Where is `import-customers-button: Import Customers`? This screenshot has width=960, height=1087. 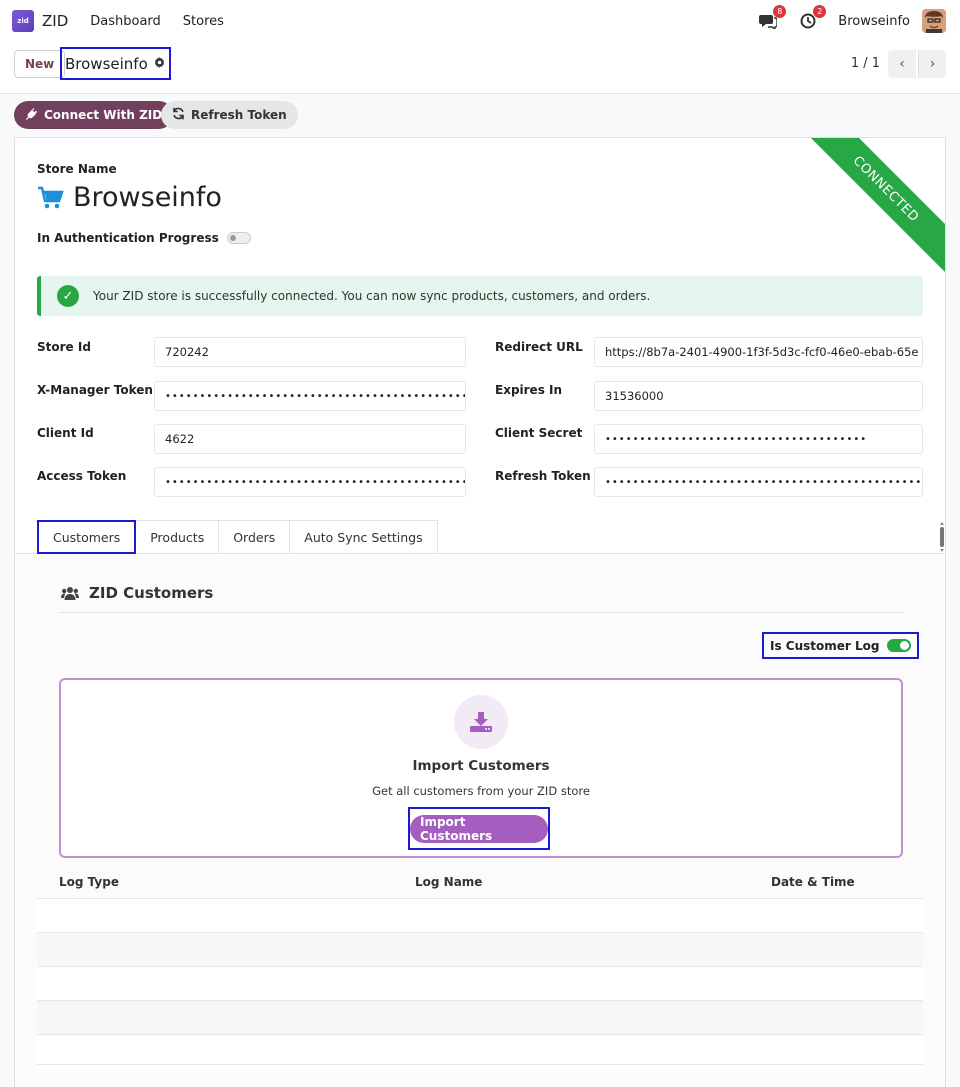
import-customers-button: Import Customers is located at coordinates (479, 828).